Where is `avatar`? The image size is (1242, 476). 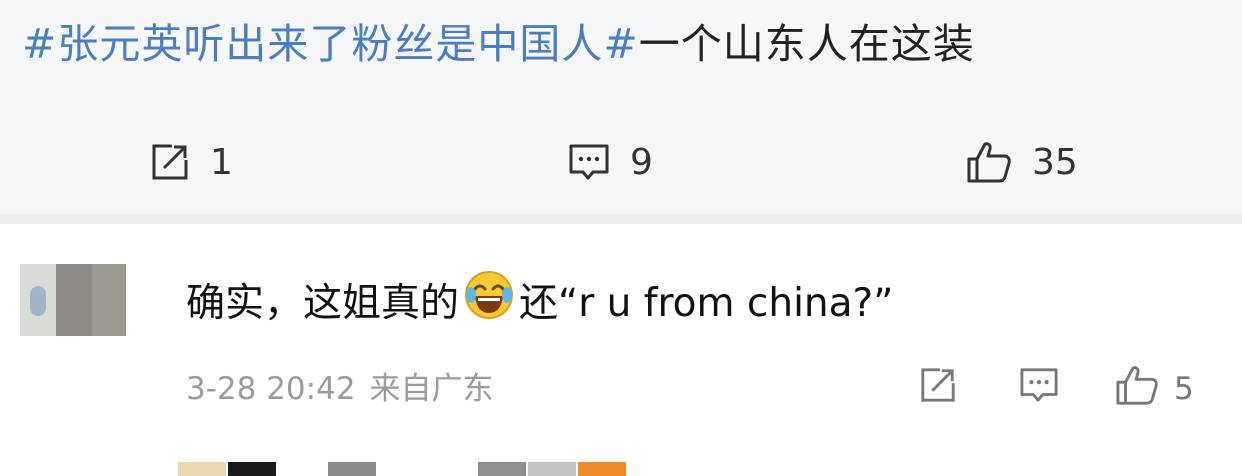
avatar is located at coordinates (73, 300).